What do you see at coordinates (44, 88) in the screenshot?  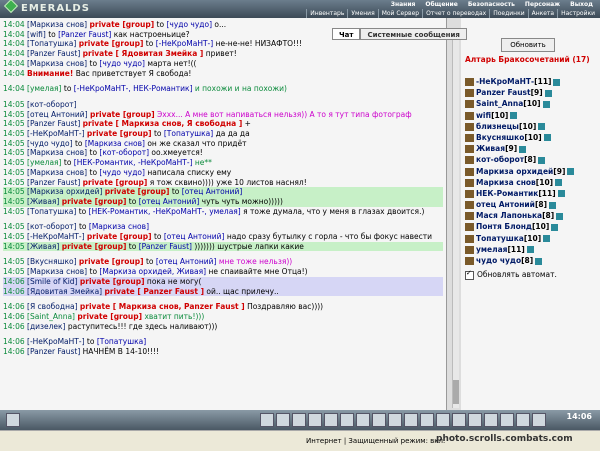 I see `message-author: [умелая]` at bounding box center [44, 88].